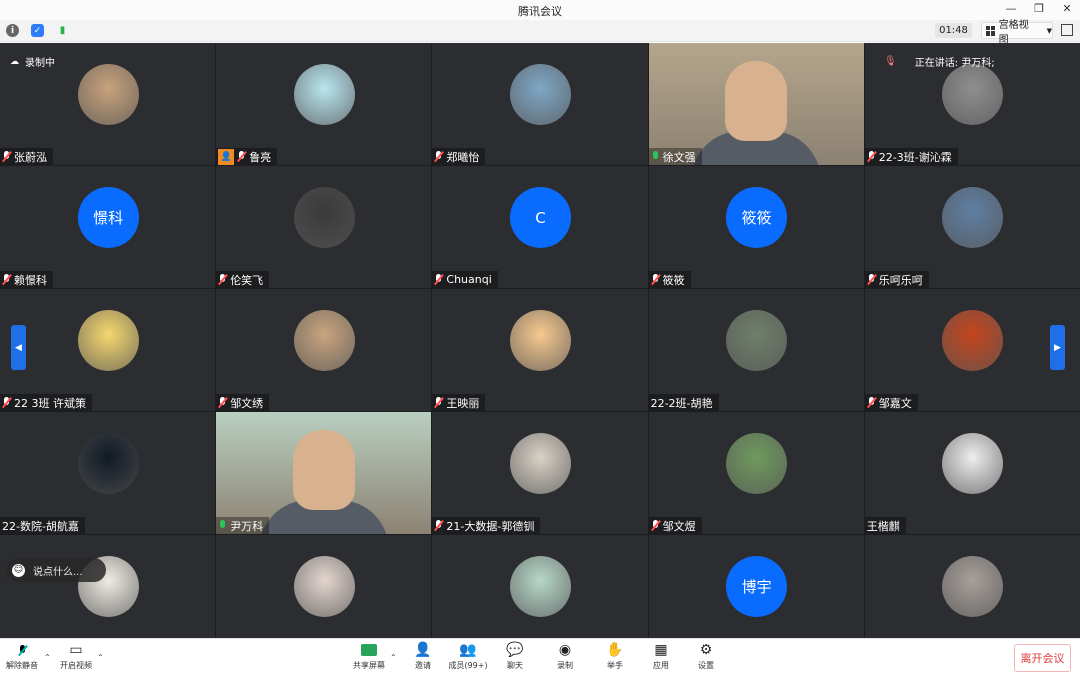  What do you see at coordinates (1057, 347) in the screenshot?
I see `next-page-button: ▶` at bounding box center [1057, 347].